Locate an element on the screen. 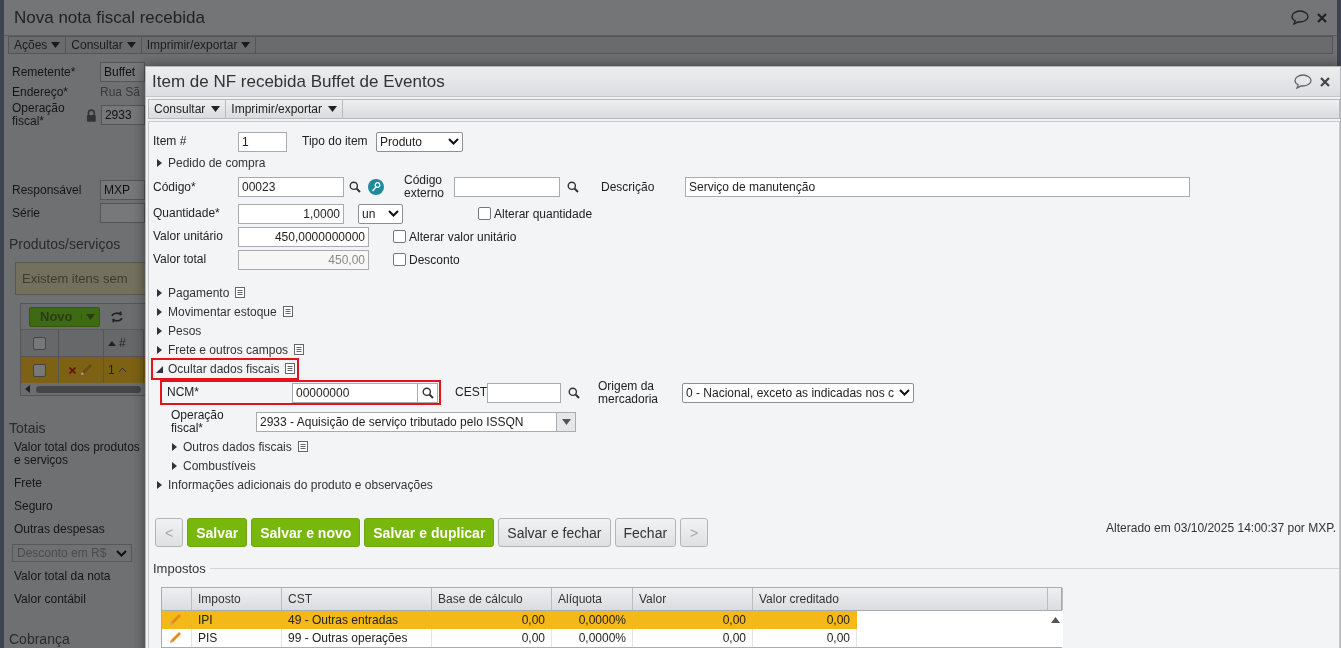 The height and width of the screenshot is (648, 1341). field-label: Responsável is located at coordinates (47, 190).